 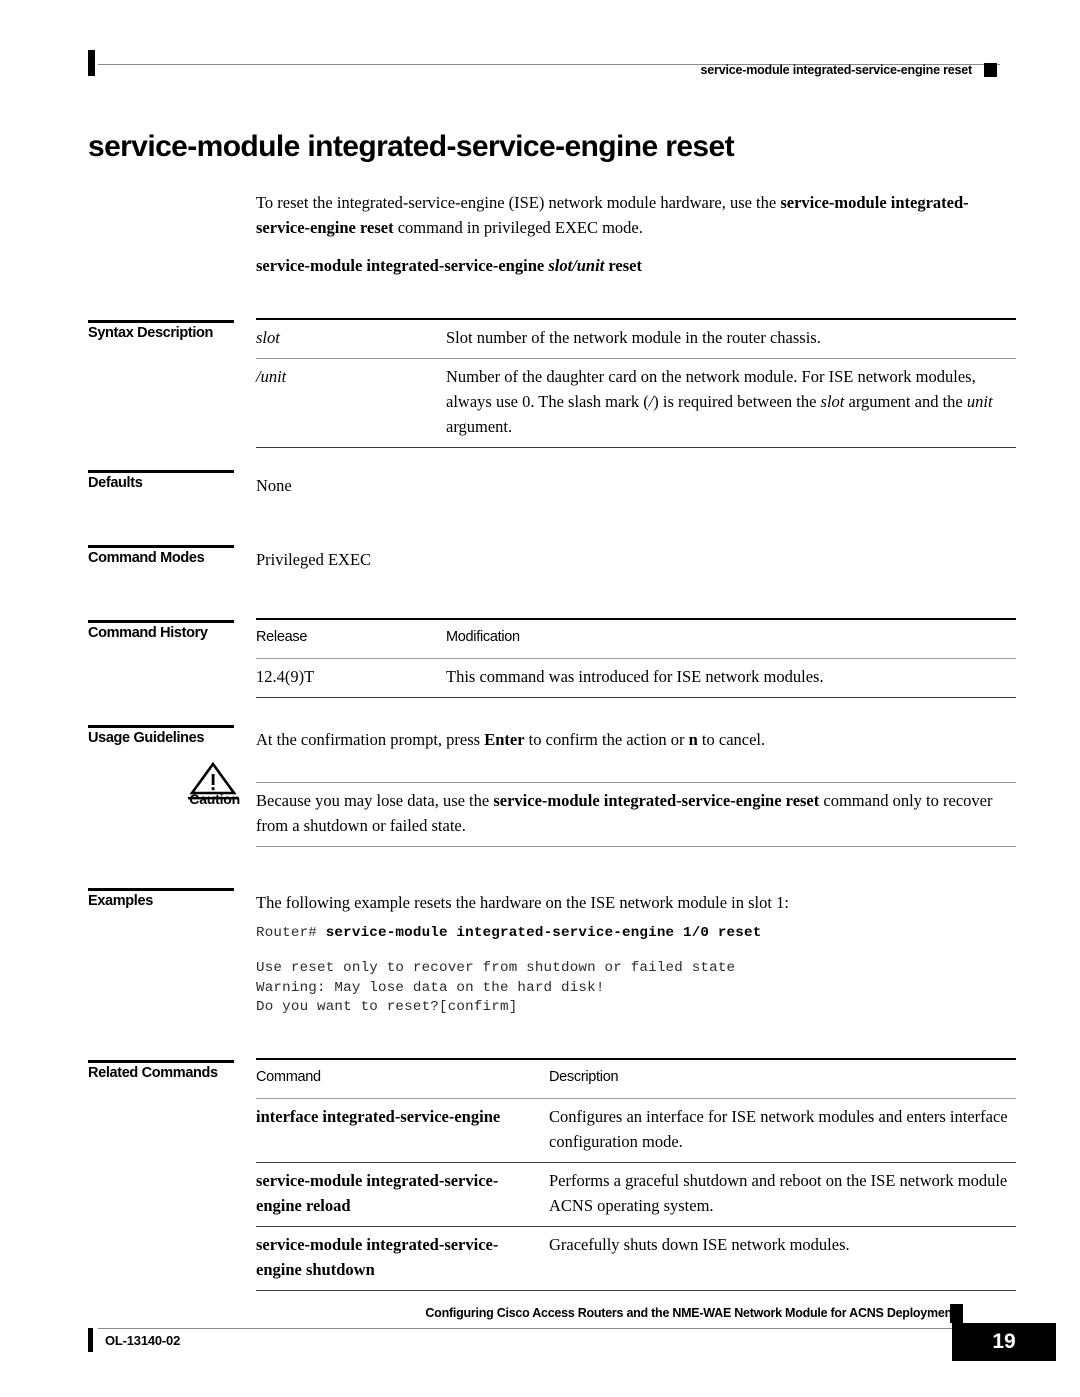 What do you see at coordinates (161, 630) in the screenshot?
I see `section-label-command-history: Command History` at bounding box center [161, 630].